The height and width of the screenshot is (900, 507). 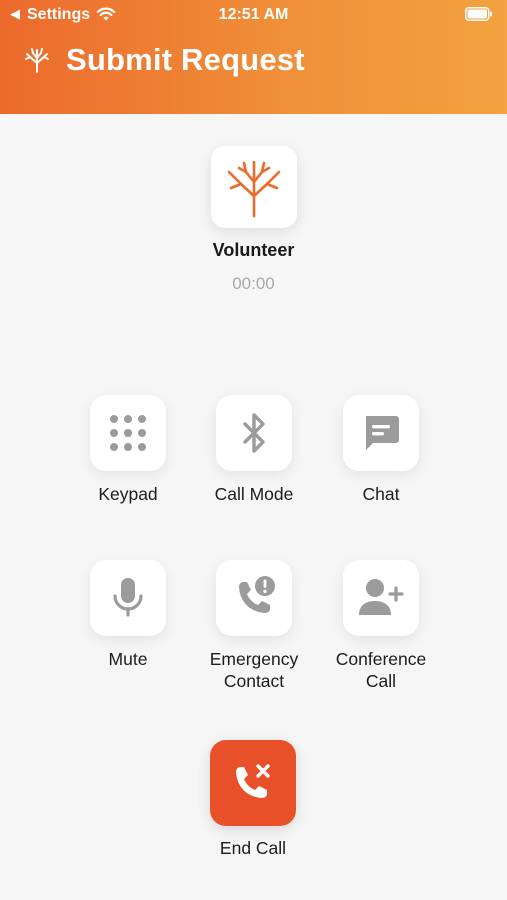 I want to click on end-call-icon, so click(x=253, y=781).